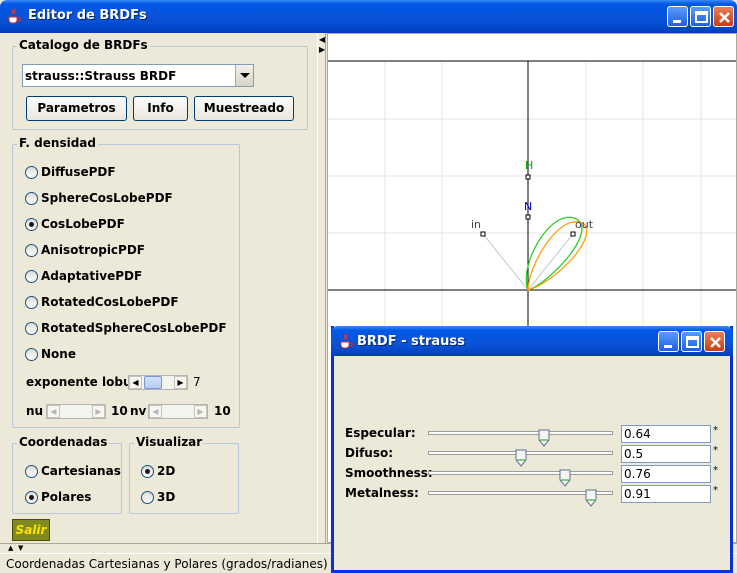  Describe the element at coordinates (389, 473) in the screenshot. I see `param-label: Smoothness:` at that location.